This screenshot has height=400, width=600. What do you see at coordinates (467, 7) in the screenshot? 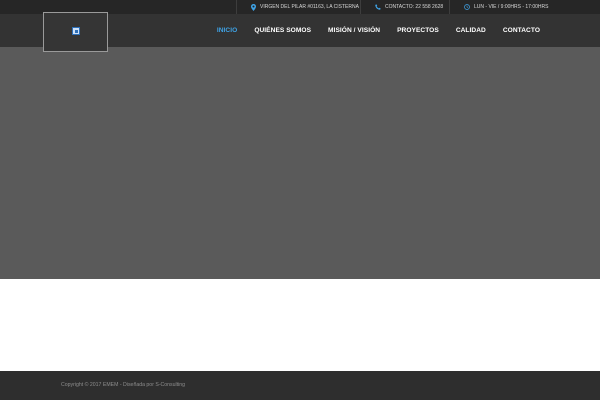
I see `clock-icon` at bounding box center [467, 7].